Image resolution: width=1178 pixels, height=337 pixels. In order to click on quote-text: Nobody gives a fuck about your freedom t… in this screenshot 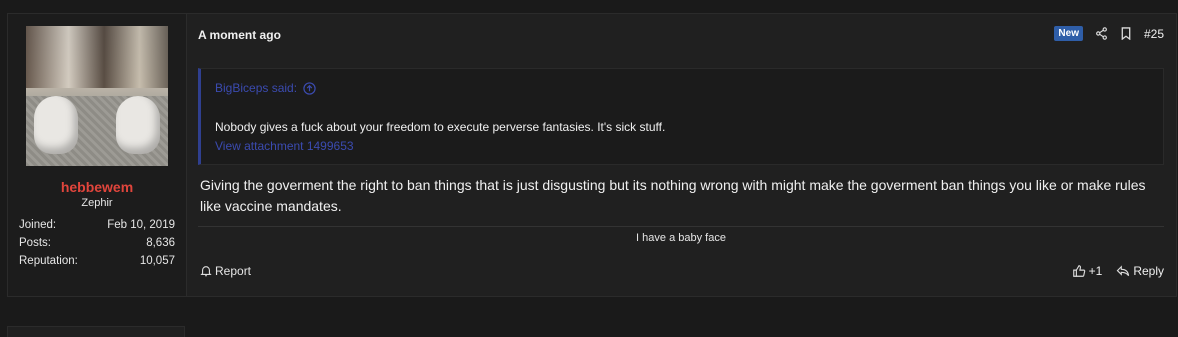, I will do `click(440, 127)`.